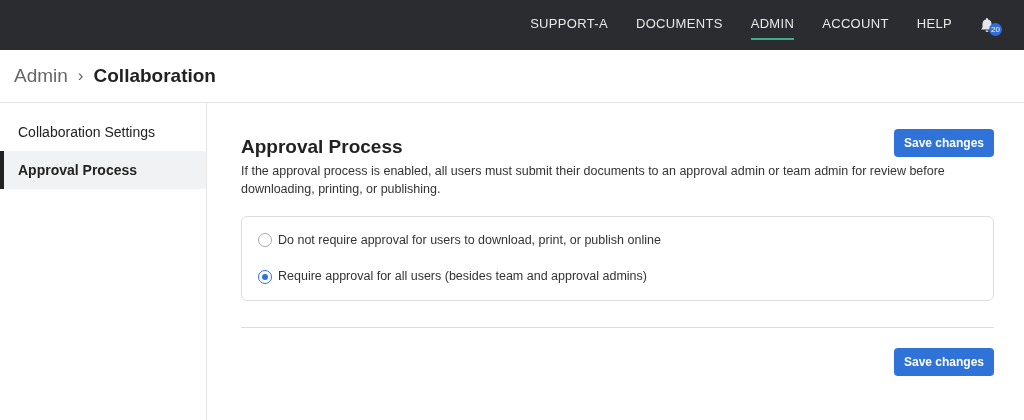  Describe the element at coordinates (772, 25) in the screenshot. I see `nav-link: ADMIN` at that location.